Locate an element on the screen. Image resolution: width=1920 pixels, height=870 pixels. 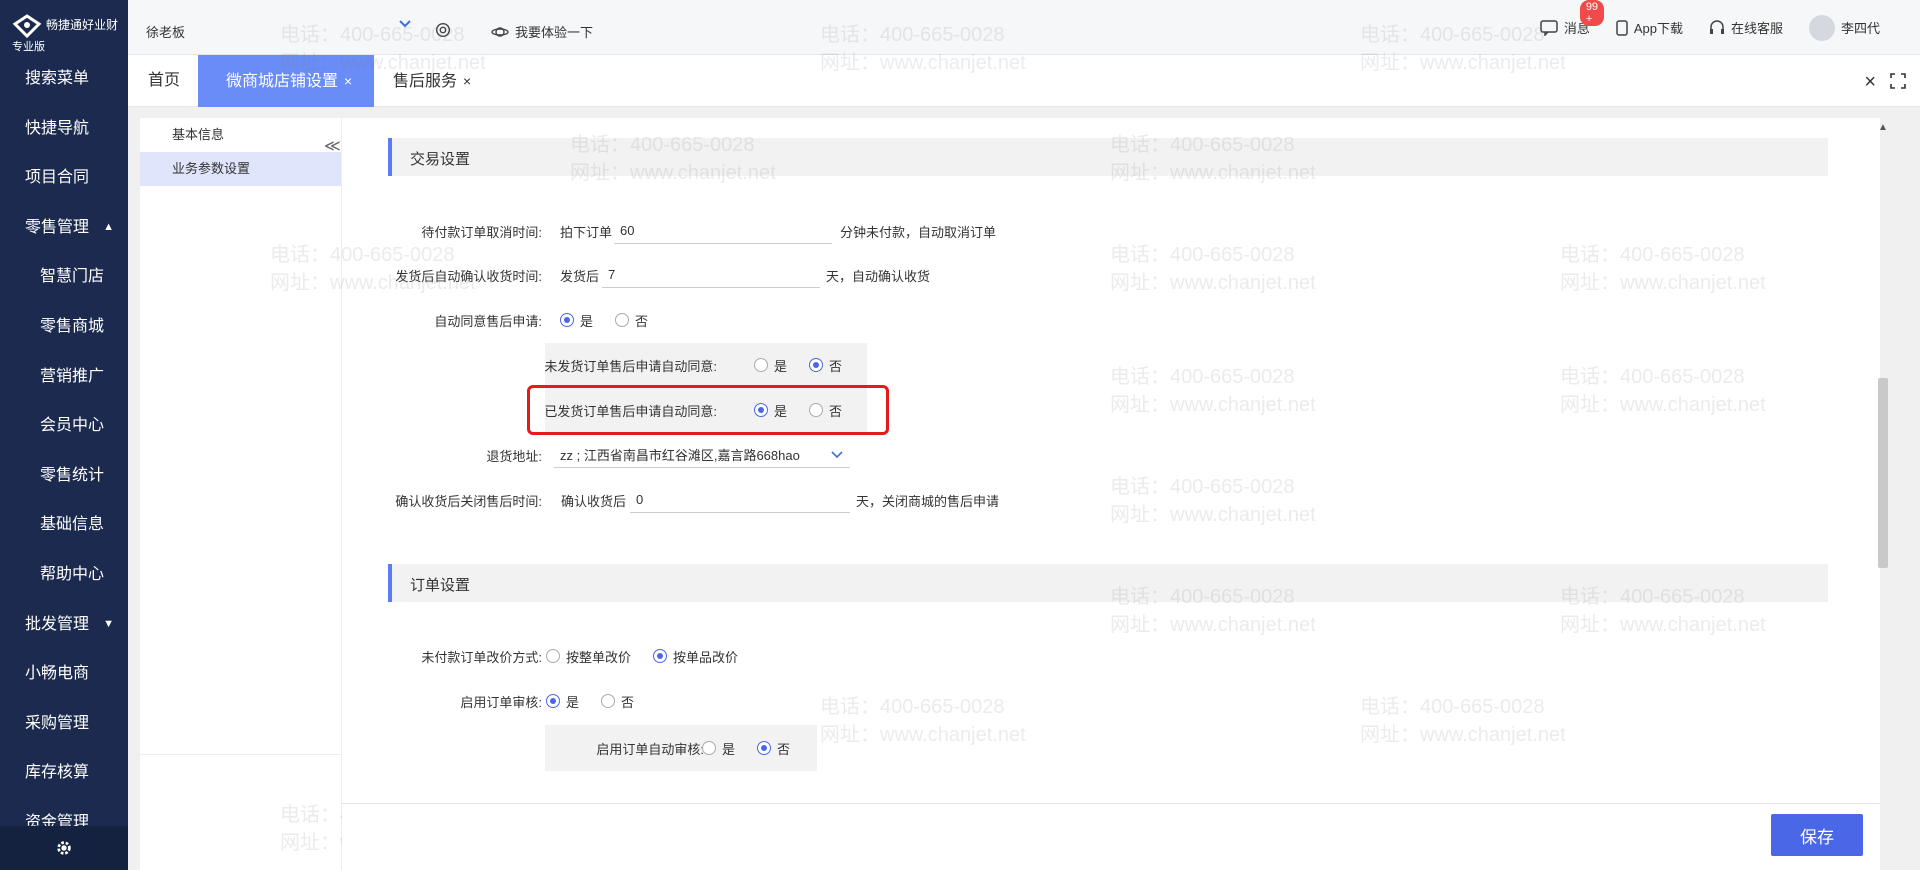
sidebar-item-label: 营销推广 is located at coordinates (72, 376).